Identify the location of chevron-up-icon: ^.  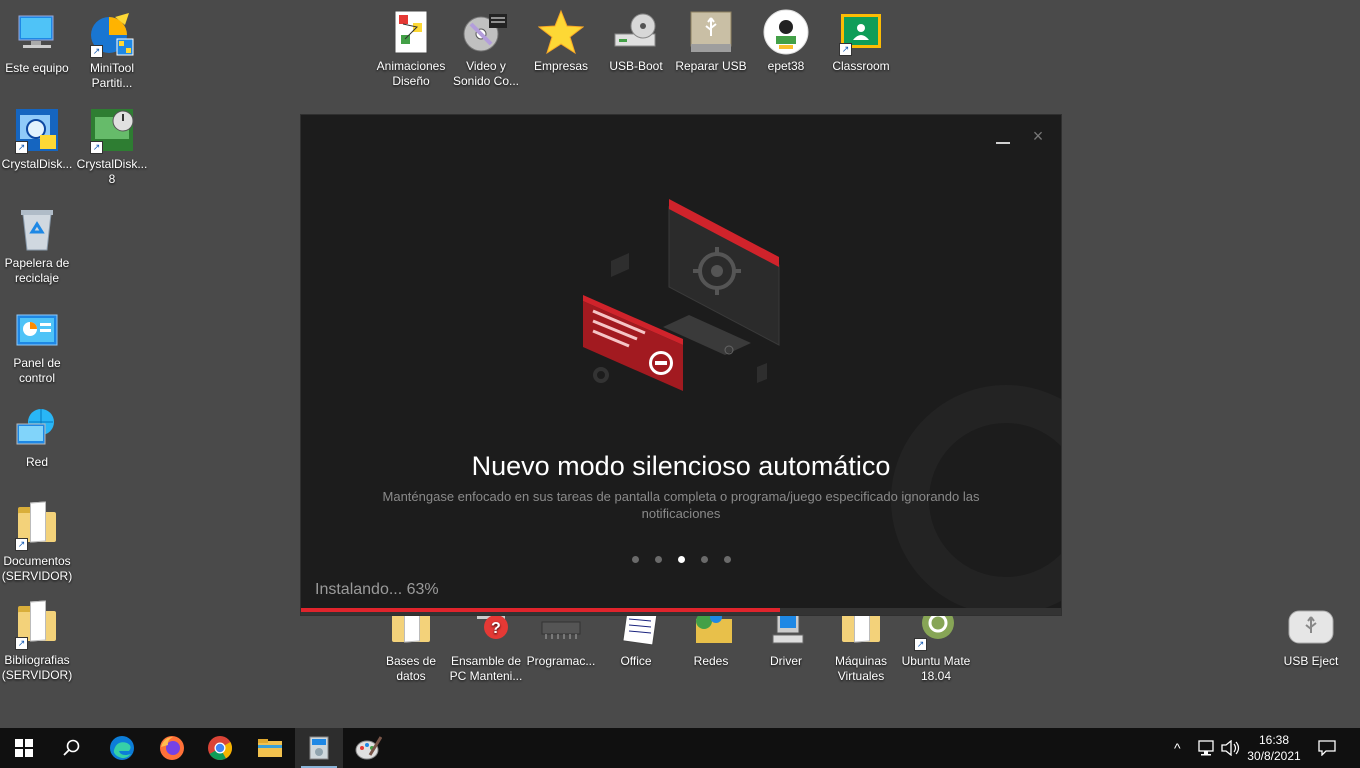
(1177, 748).